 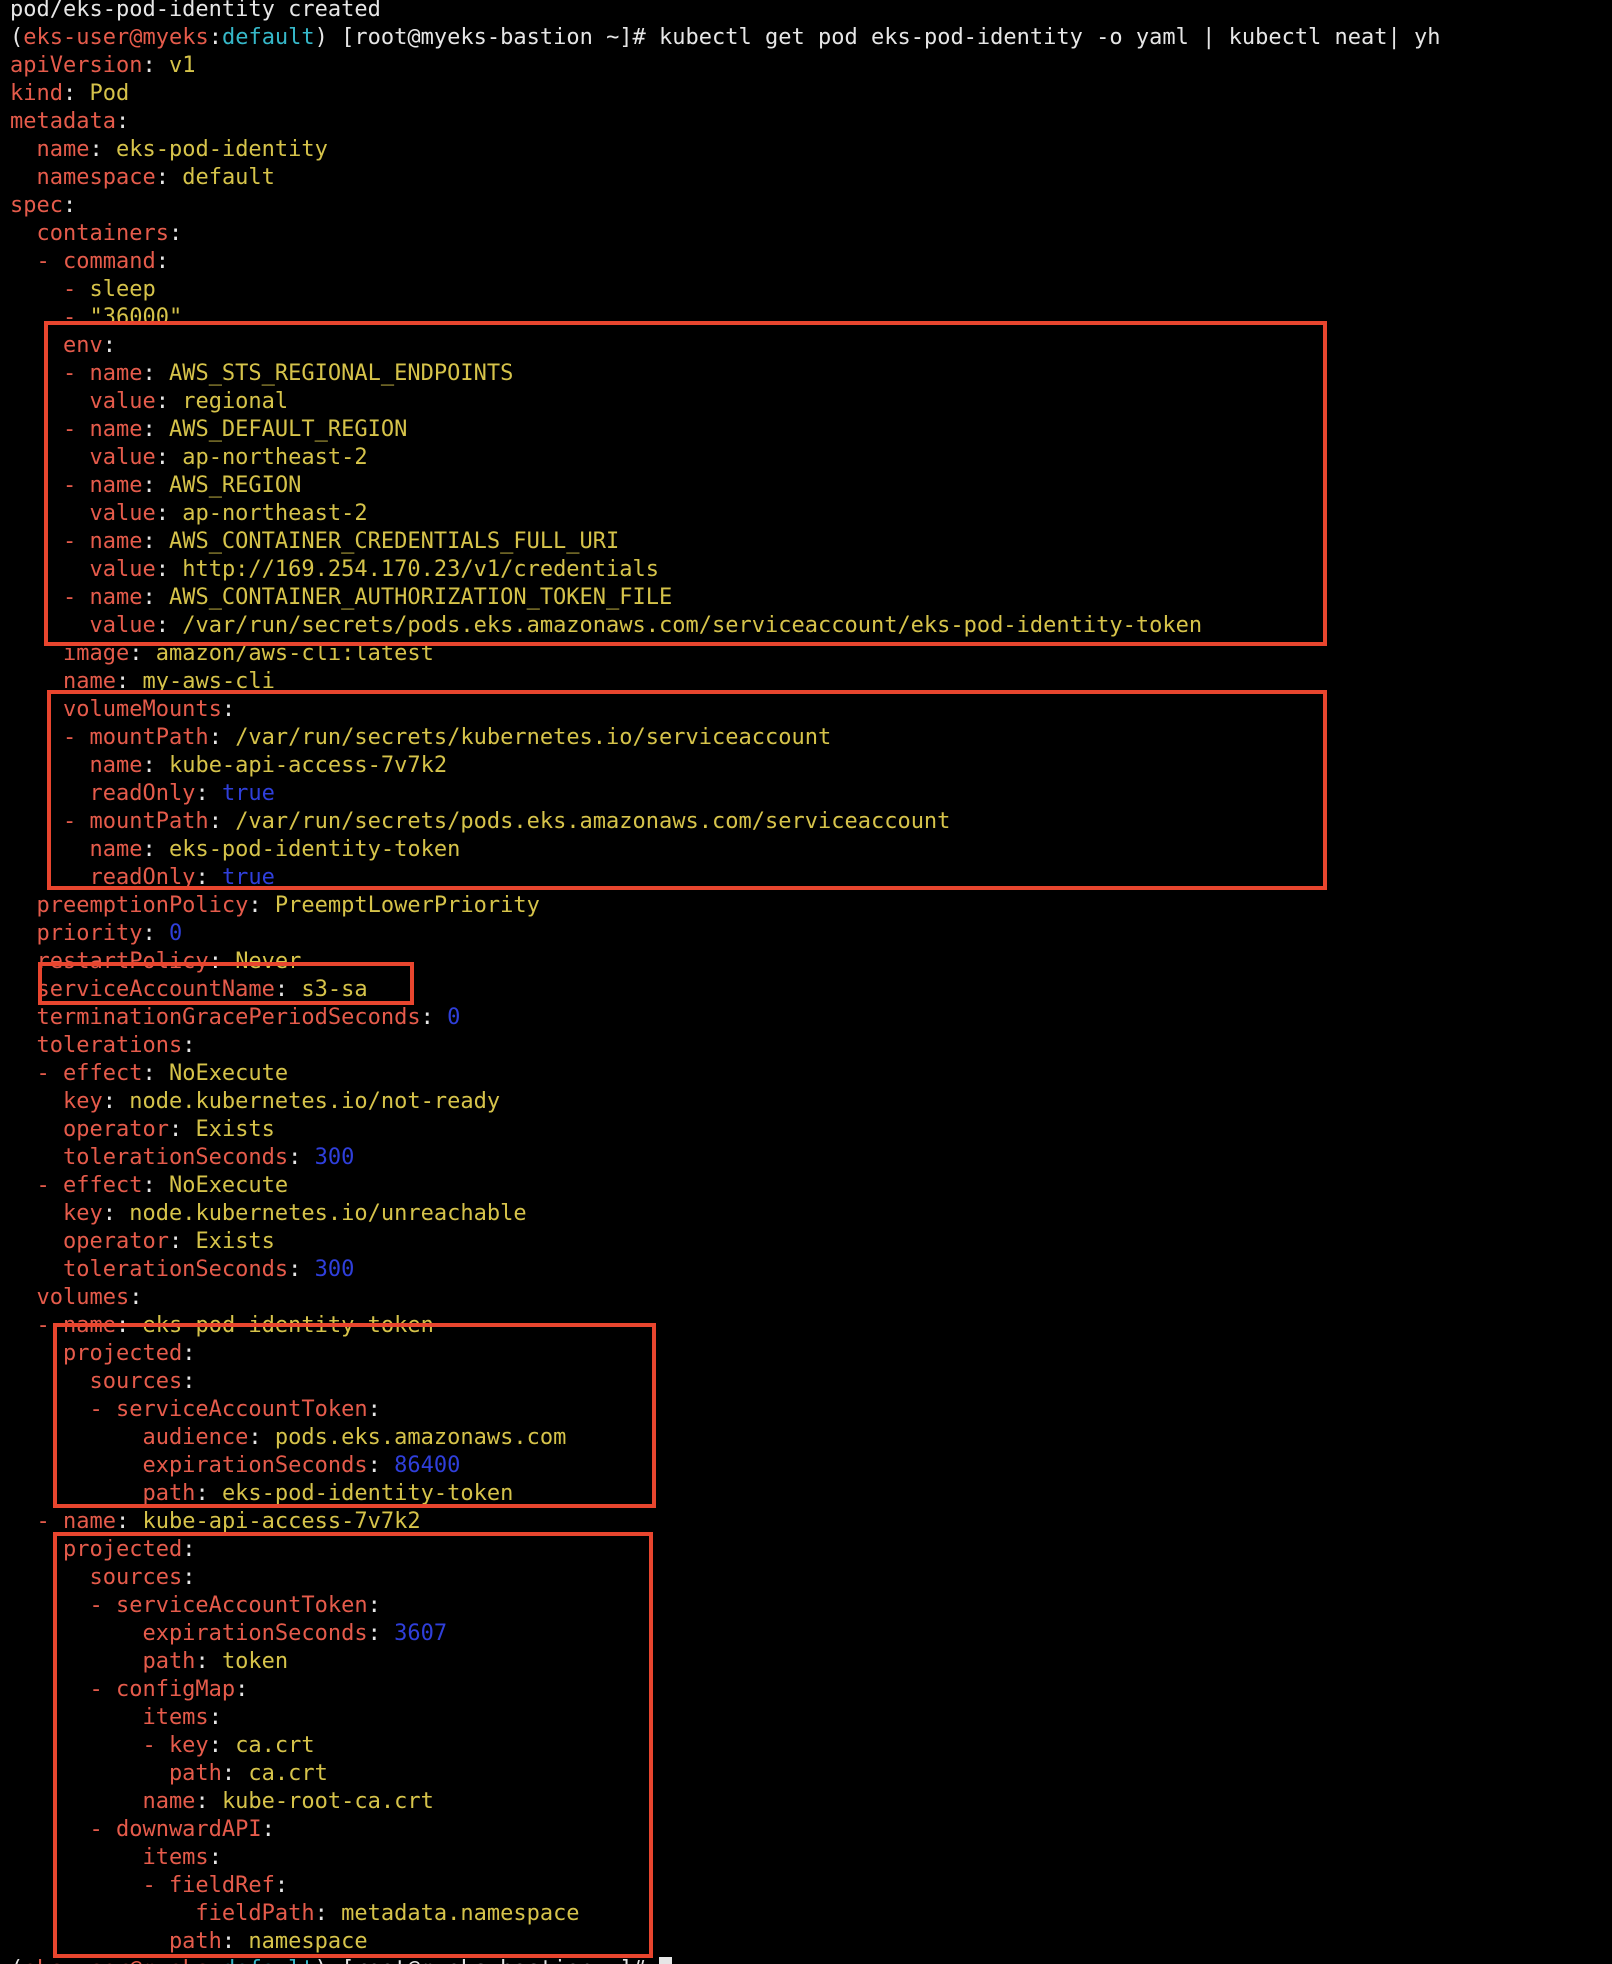 What do you see at coordinates (36, 93) in the screenshot?
I see `yaml-key: kind` at bounding box center [36, 93].